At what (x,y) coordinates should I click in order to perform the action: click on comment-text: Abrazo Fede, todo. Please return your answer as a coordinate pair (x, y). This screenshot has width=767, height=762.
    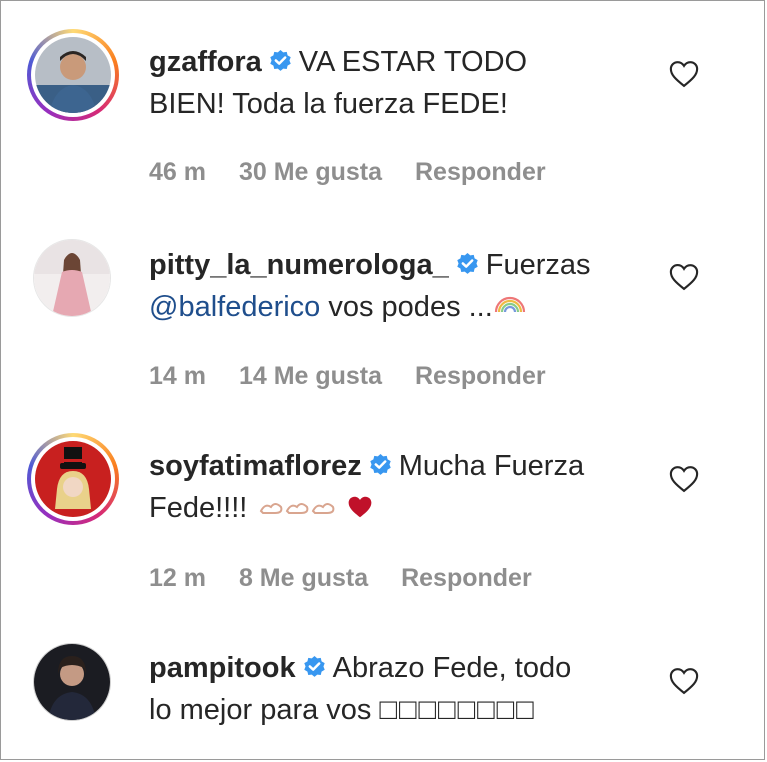
    Looking at the image, I should click on (452, 668).